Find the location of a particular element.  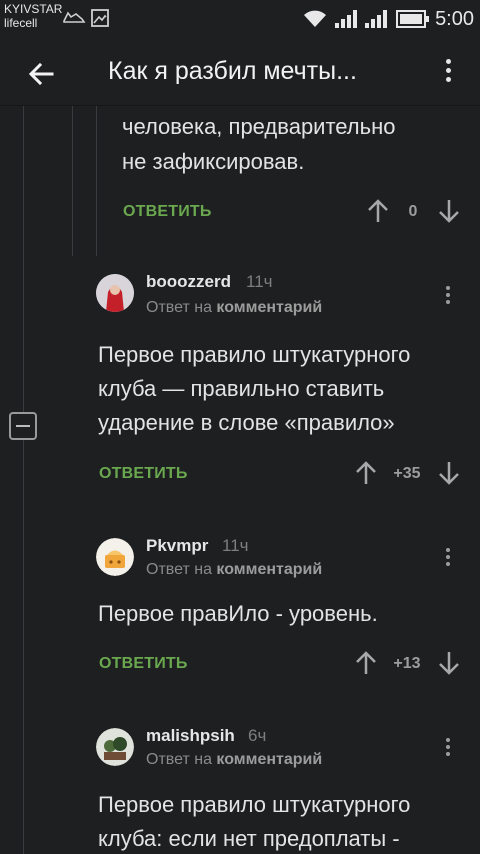

comment-text-line: ударение в слове «правило» is located at coordinates (246, 422).